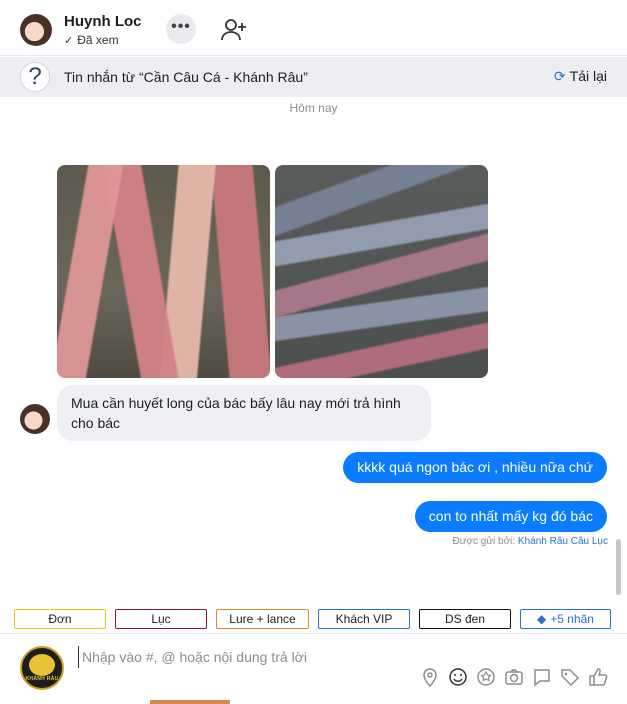  I want to click on tag-ds-den: DS đen, so click(465, 619).